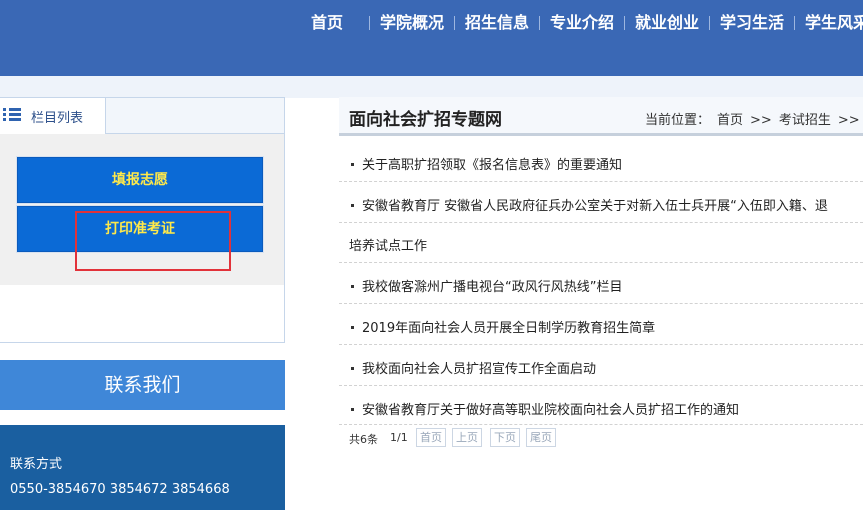 The image size is (863, 510). What do you see at coordinates (678, 120) in the screenshot?
I see `breadcrumb-prefix: 当前位置：` at bounding box center [678, 120].